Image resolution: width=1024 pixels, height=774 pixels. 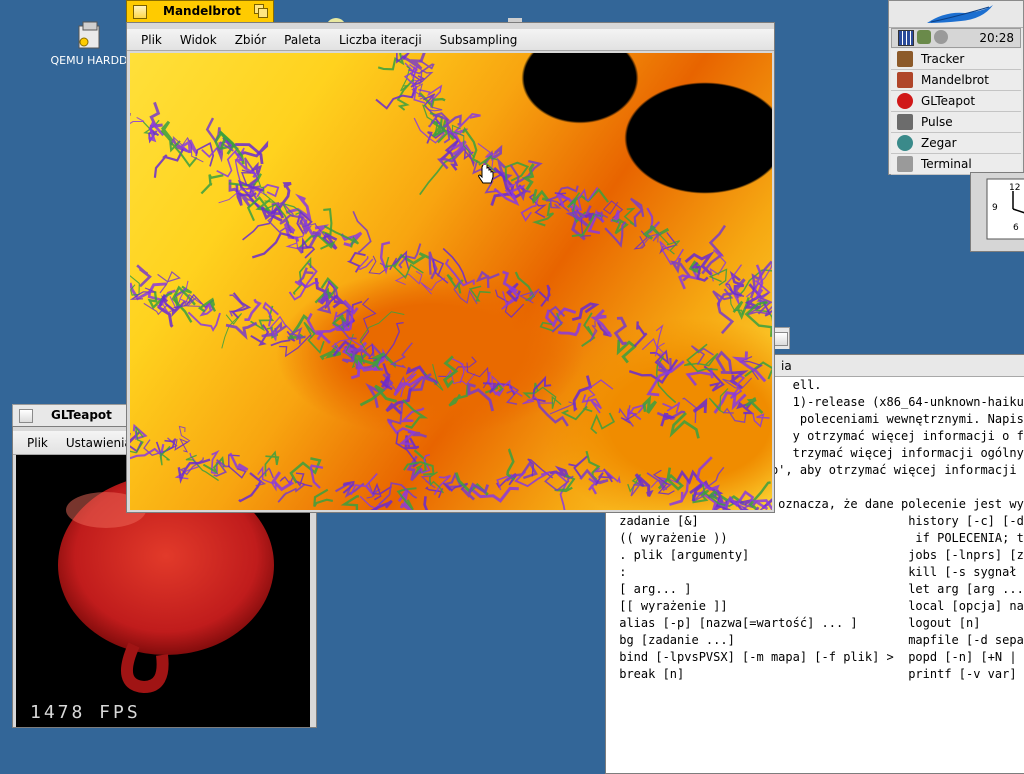 What do you see at coordinates (999, 38) in the screenshot?
I see `deskbar-clock: 20:28` at bounding box center [999, 38].